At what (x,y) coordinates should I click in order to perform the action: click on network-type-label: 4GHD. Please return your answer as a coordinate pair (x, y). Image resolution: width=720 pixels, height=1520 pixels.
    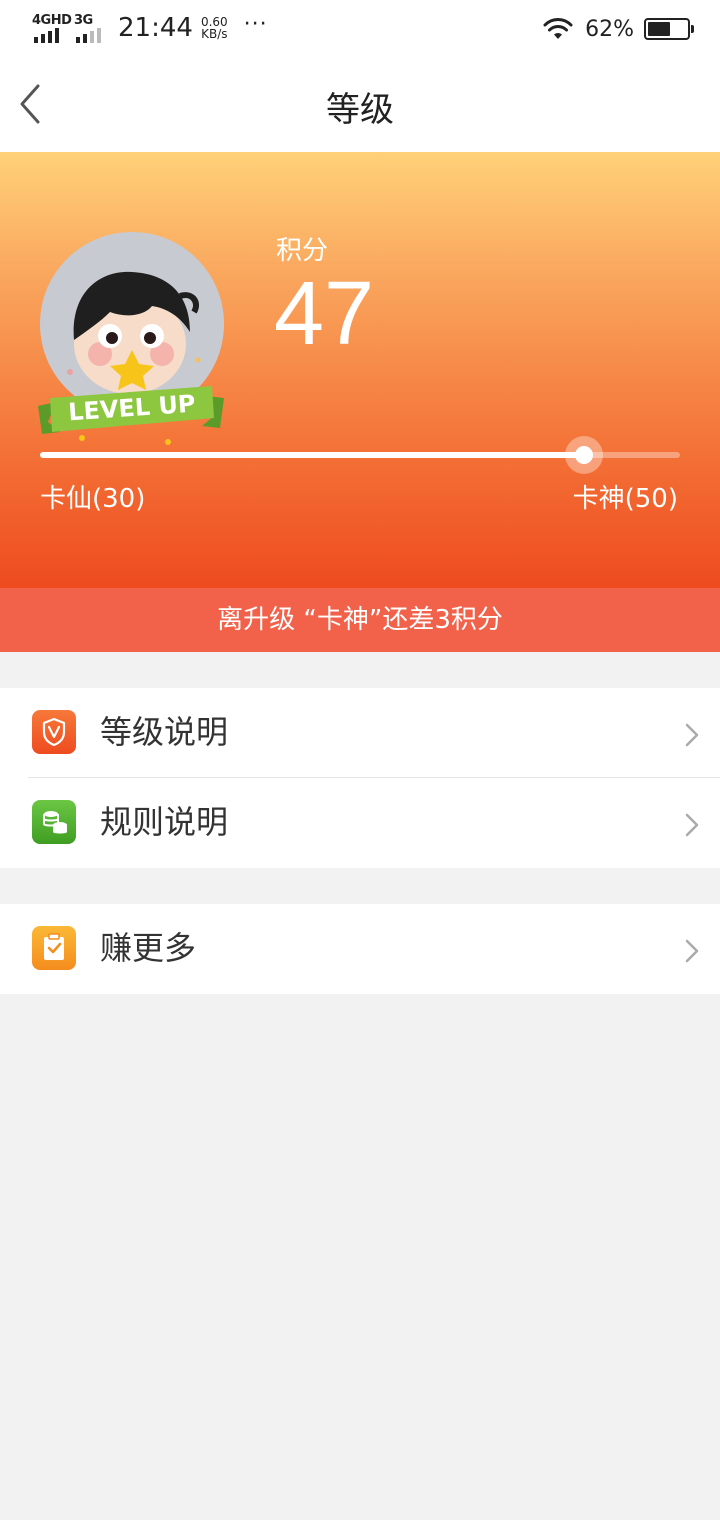
    Looking at the image, I should click on (52, 20).